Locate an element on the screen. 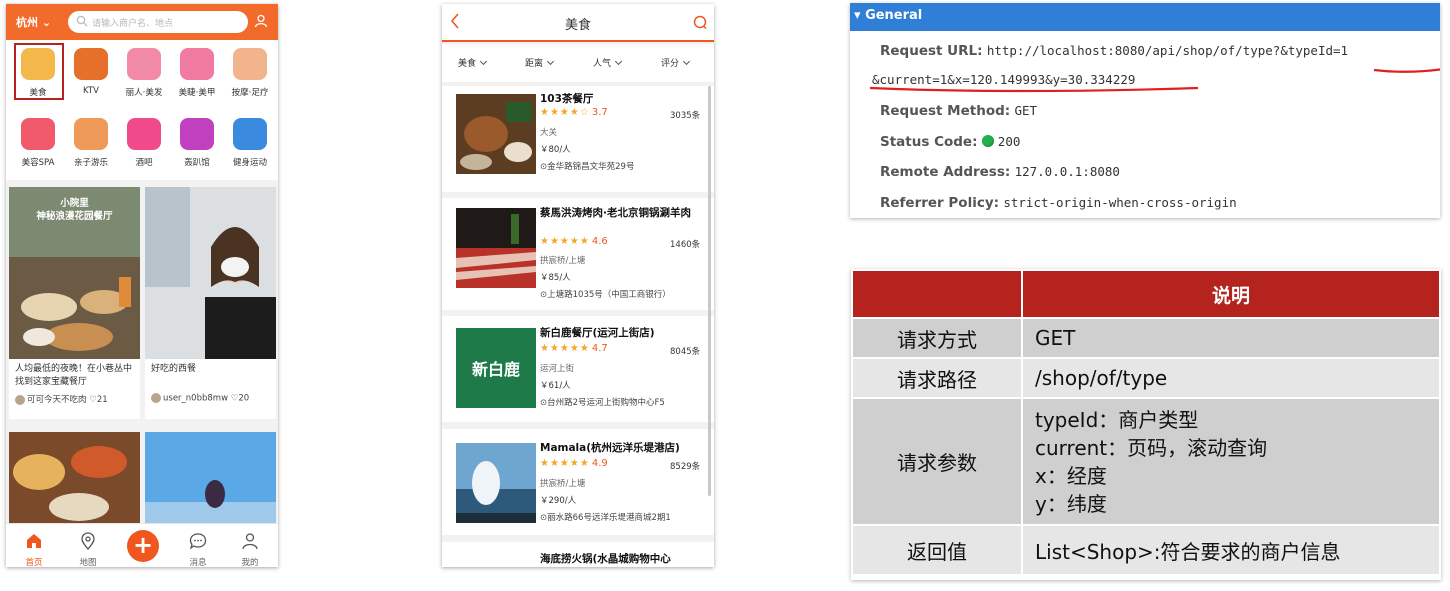 Image resolution: width=1450 pixels, height=591 pixels. category-label: 美睫·美甲 is located at coordinates (197, 93).